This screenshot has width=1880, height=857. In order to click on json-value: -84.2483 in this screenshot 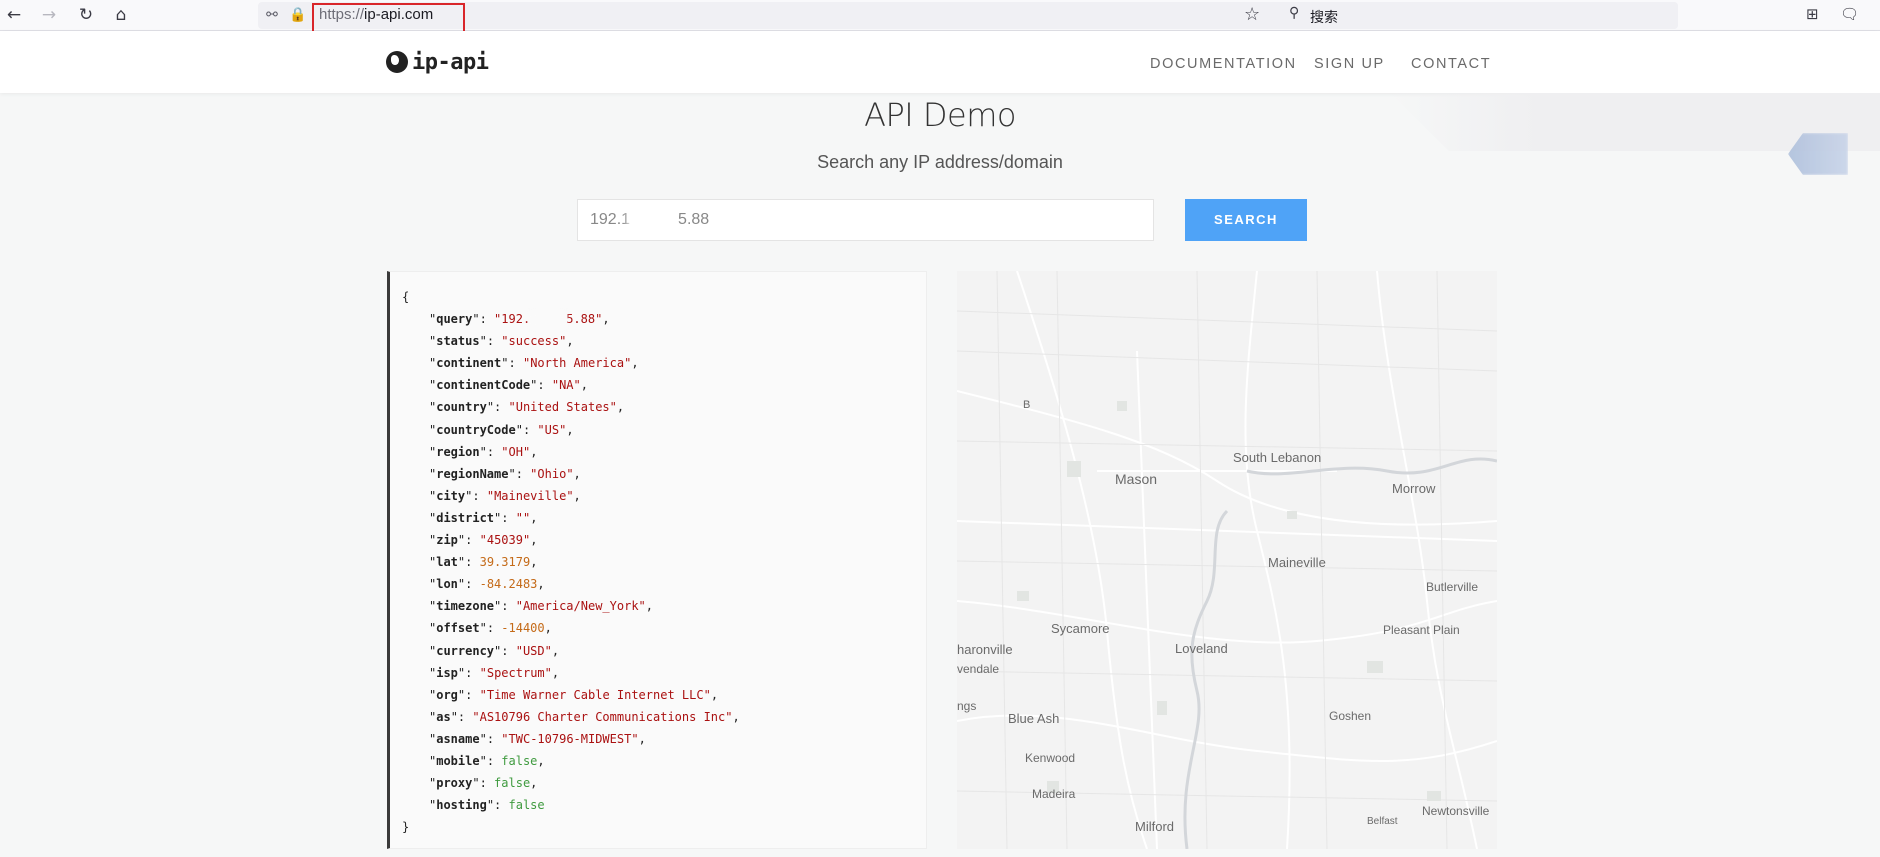, I will do `click(508, 584)`.